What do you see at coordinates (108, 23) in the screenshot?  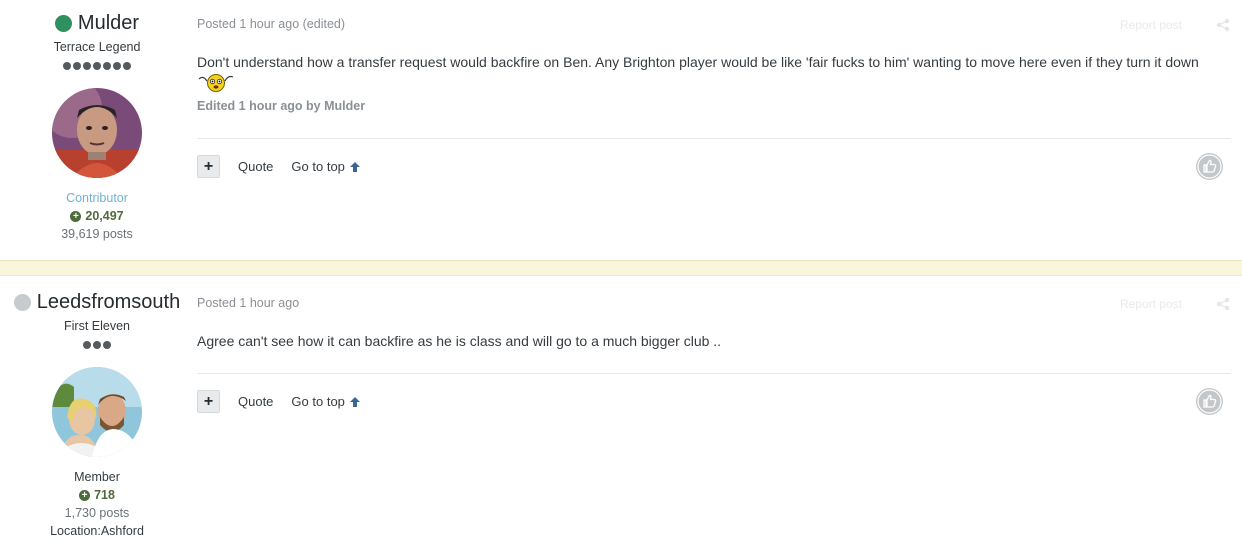 I see `author-name-link: Mulder` at bounding box center [108, 23].